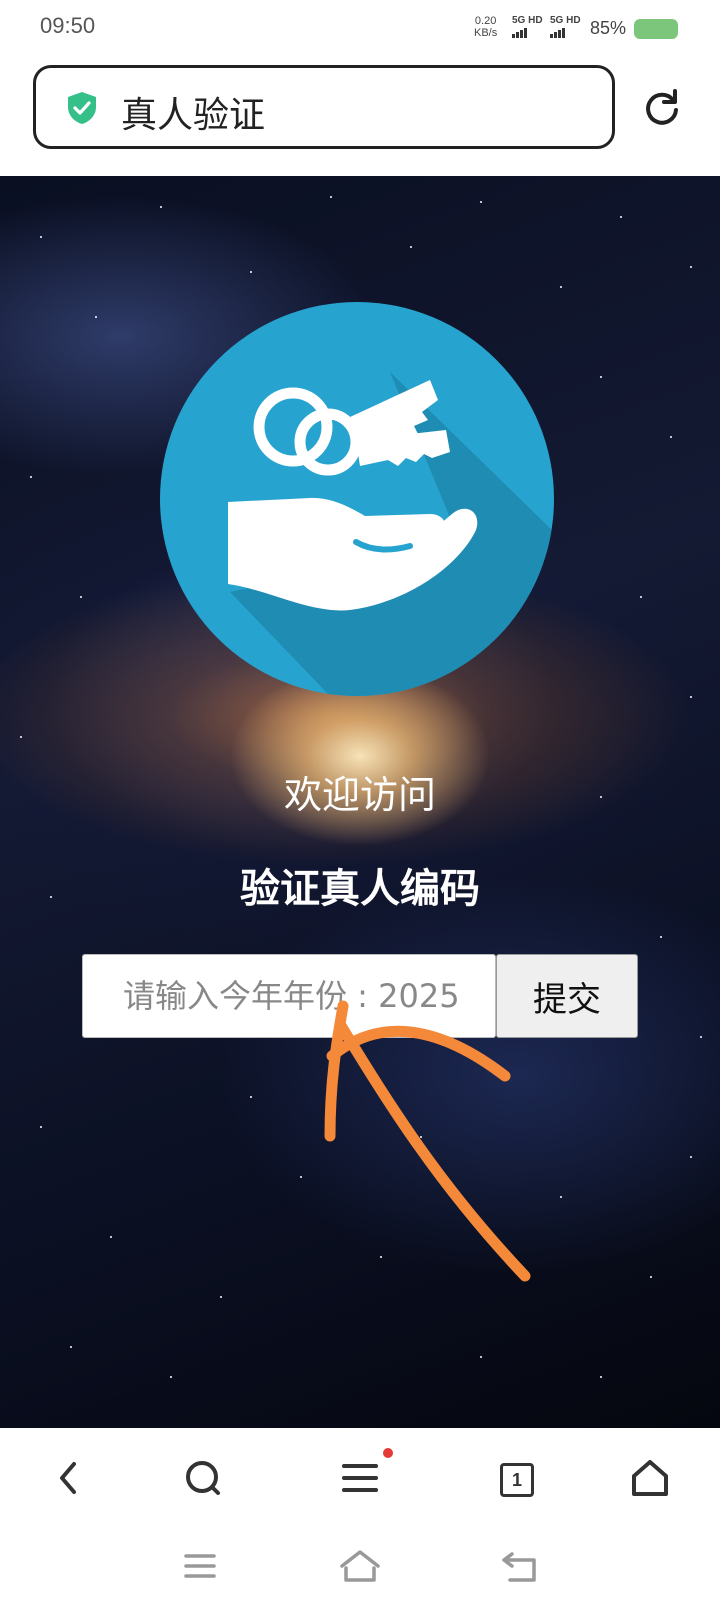 This screenshot has height=1612, width=720. I want to click on shield-check-icon, so click(82, 108).